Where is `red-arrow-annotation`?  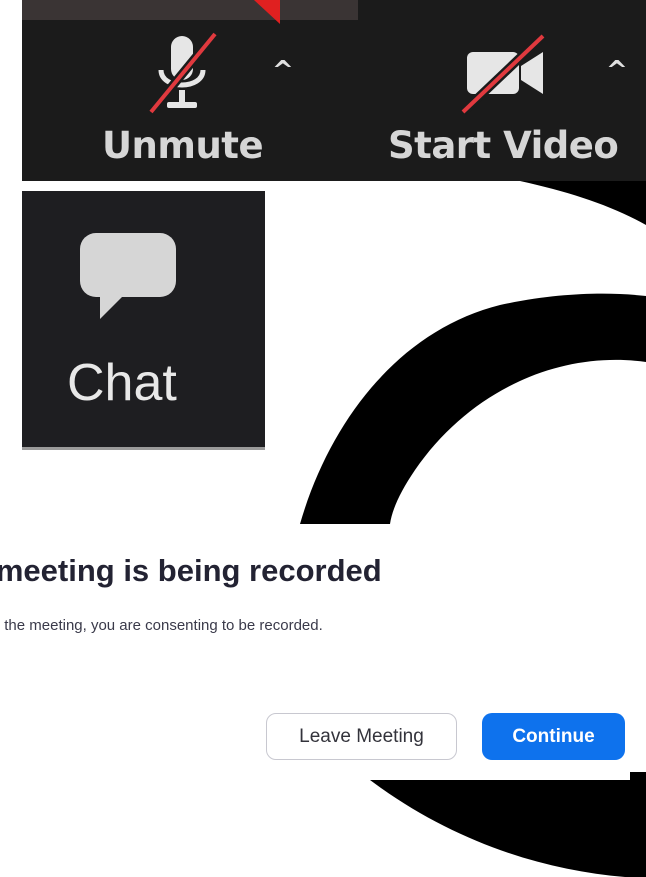
red-arrow-annotation is located at coordinates (267, 12).